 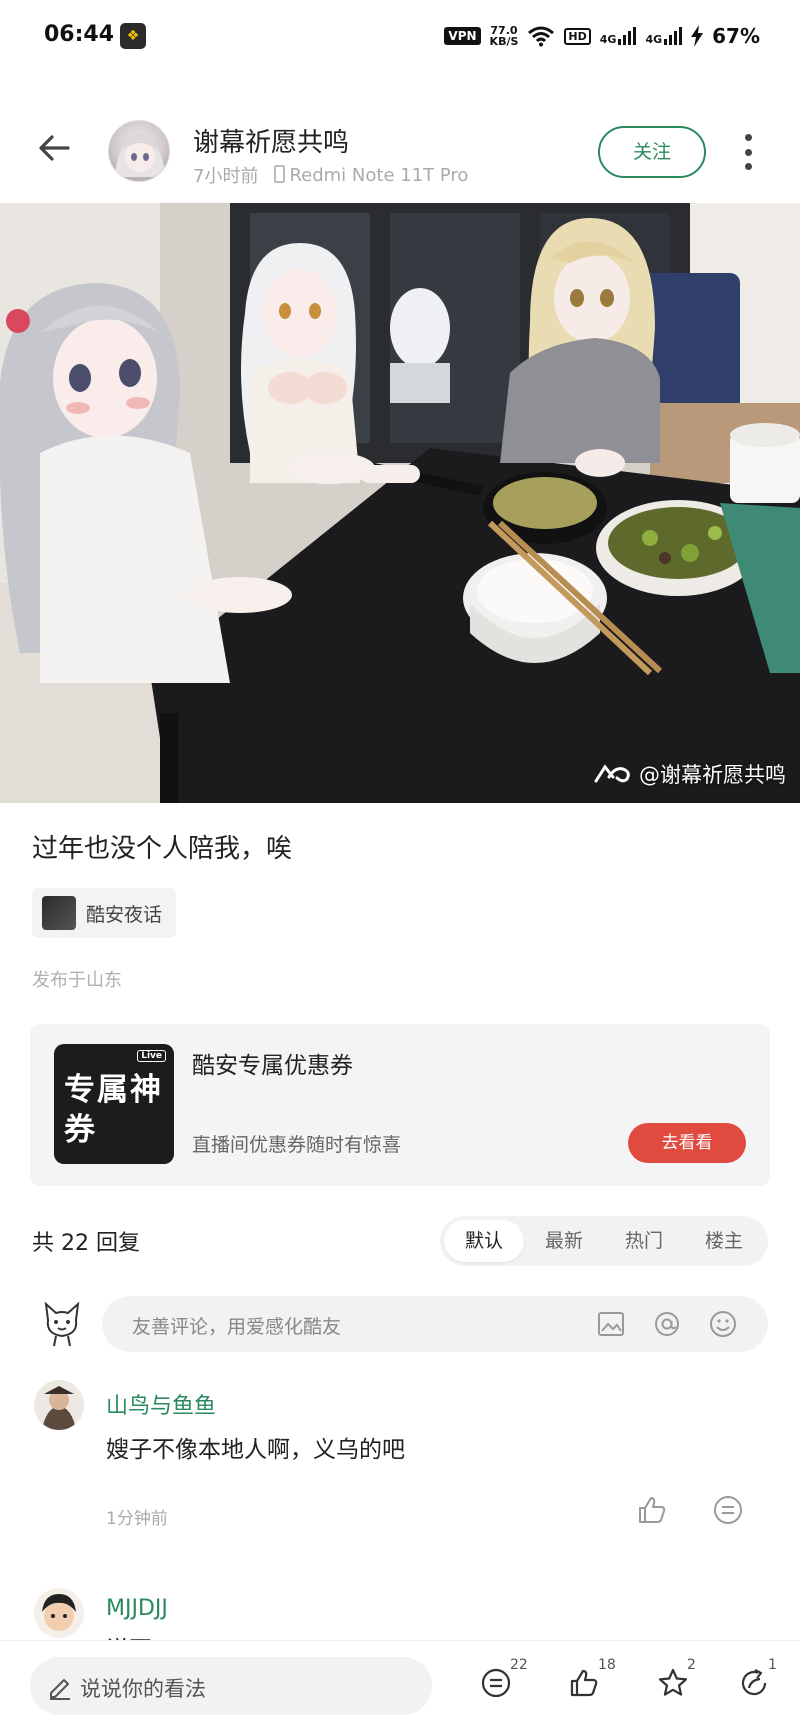 What do you see at coordinates (723, 1324) in the screenshot?
I see `emoji-icon` at bounding box center [723, 1324].